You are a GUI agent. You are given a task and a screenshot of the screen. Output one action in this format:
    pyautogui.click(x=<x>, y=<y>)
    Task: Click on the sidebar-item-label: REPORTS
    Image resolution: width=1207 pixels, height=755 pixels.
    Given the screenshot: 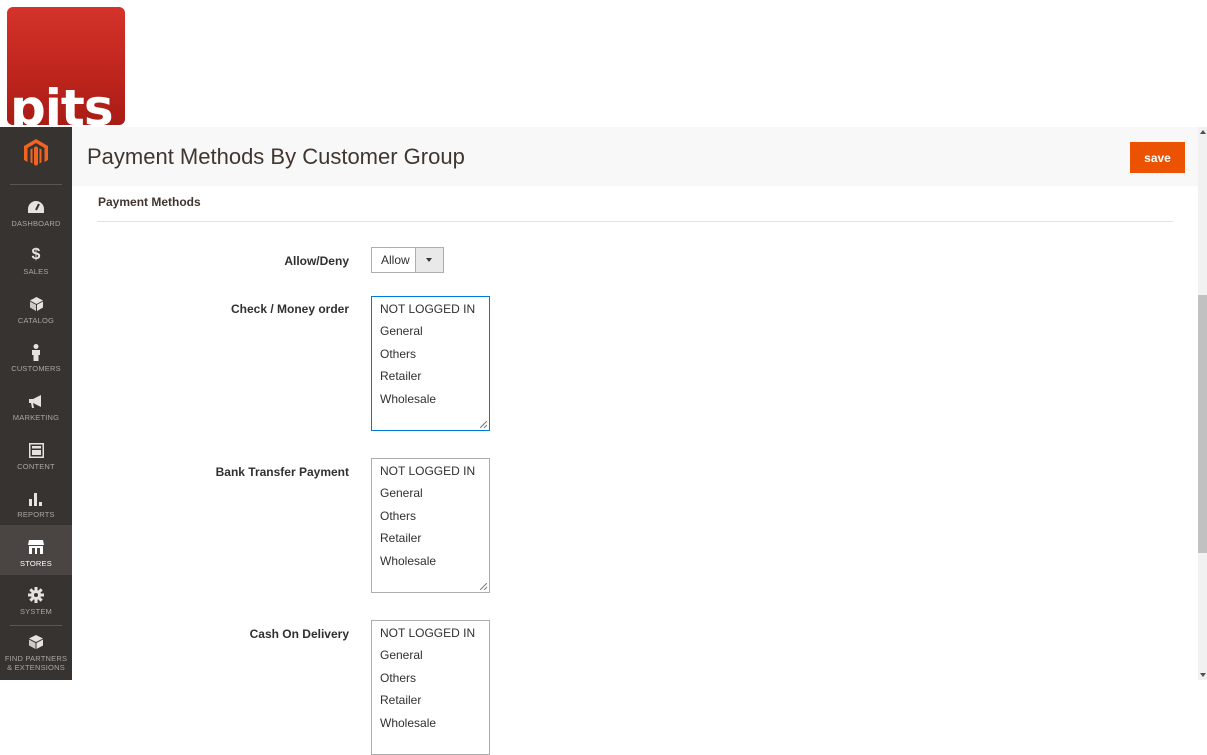 What is the action you would take?
    pyautogui.click(x=36, y=514)
    